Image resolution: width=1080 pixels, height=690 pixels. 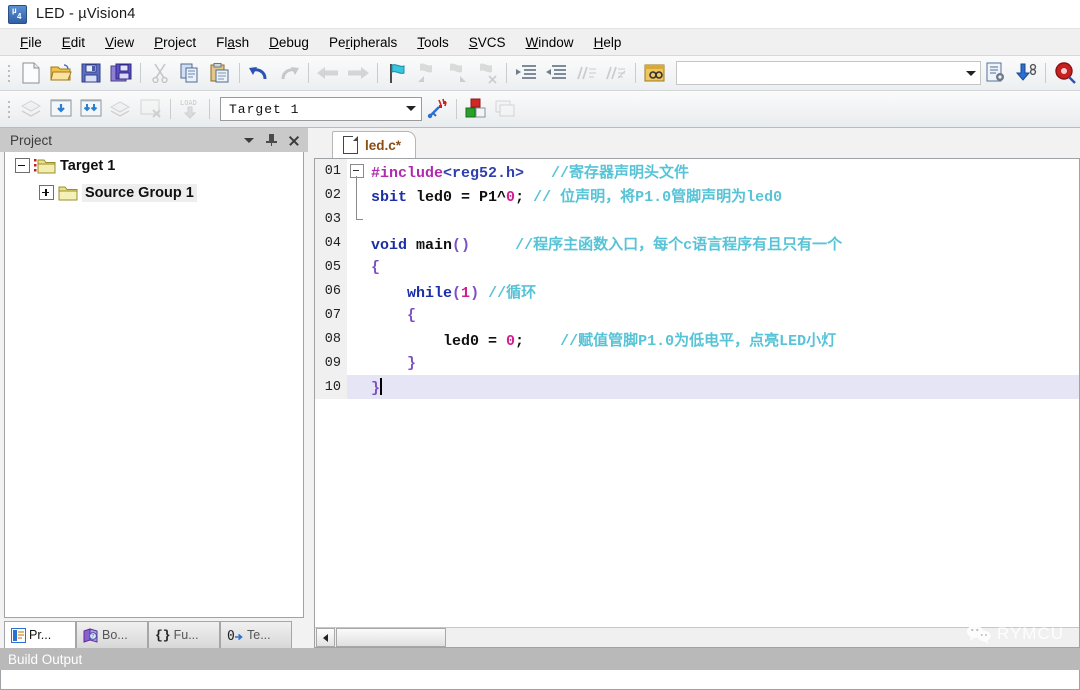 I want to click on build-output-content, so click(x=540, y=680).